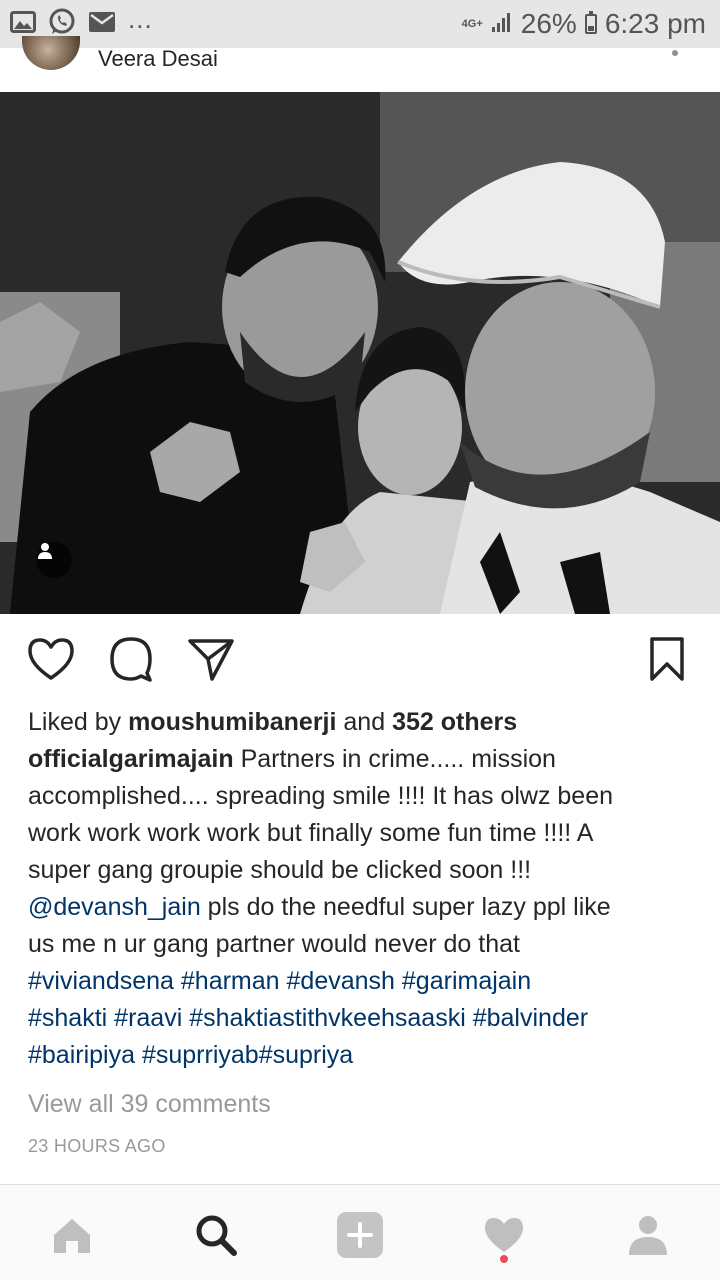 Image resolution: width=720 pixels, height=1280 pixels. What do you see at coordinates (341, 981) in the screenshot?
I see `hashtag-link: #devansh` at bounding box center [341, 981].